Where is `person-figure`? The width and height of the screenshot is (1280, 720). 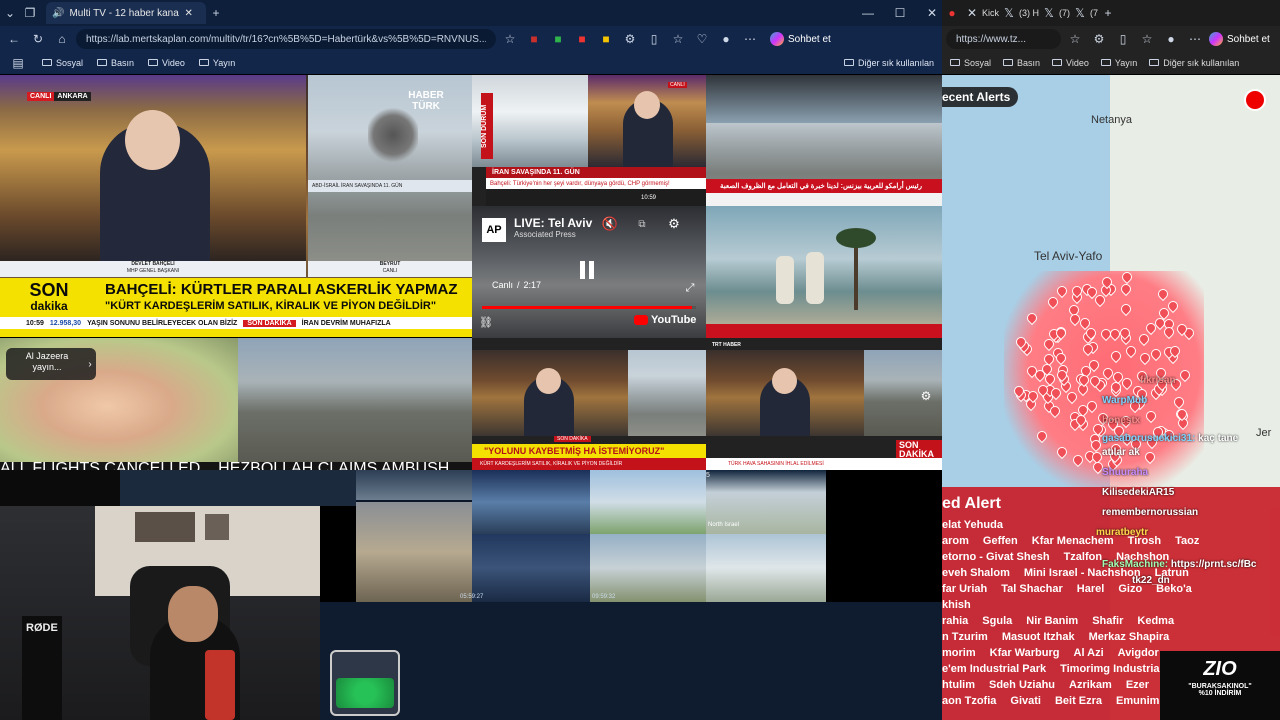
person-figure is located at coordinates (785, 280).